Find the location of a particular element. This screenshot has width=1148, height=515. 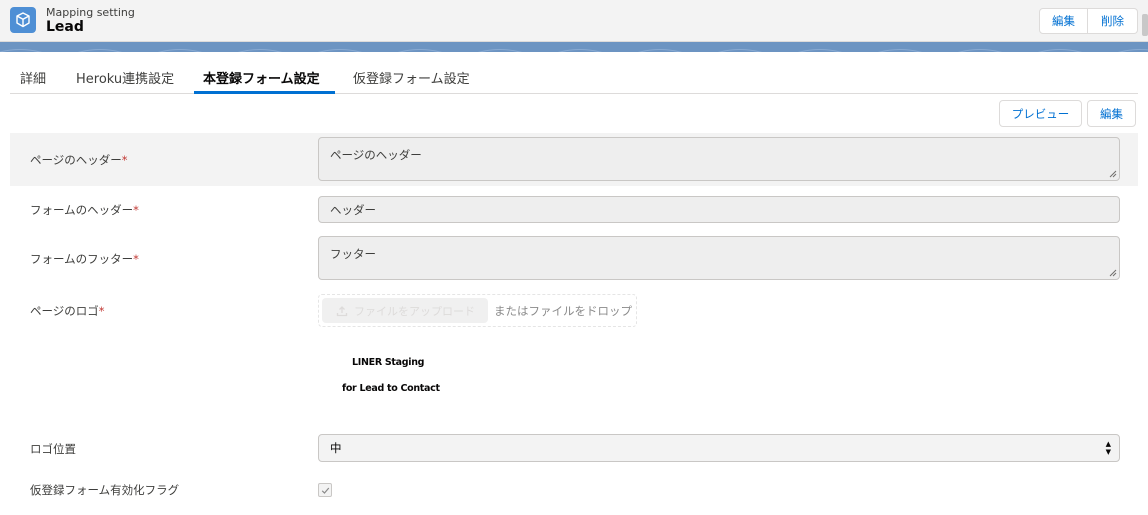

tab-provisional-registration-form: 仮登録フォーム設定 is located at coordinates (411, 77).